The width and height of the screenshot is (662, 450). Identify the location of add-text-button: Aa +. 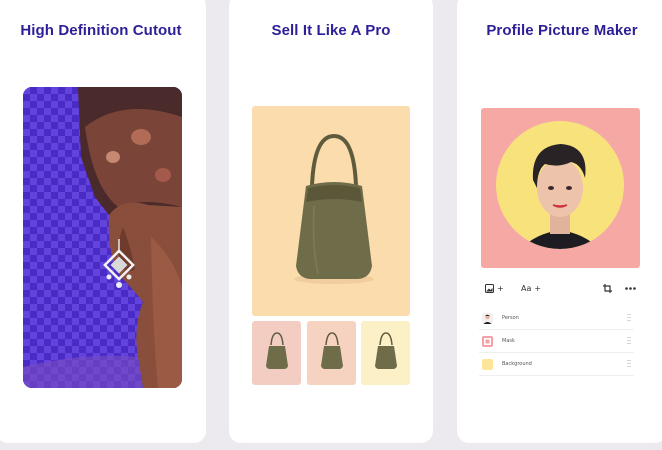
(531, 288).